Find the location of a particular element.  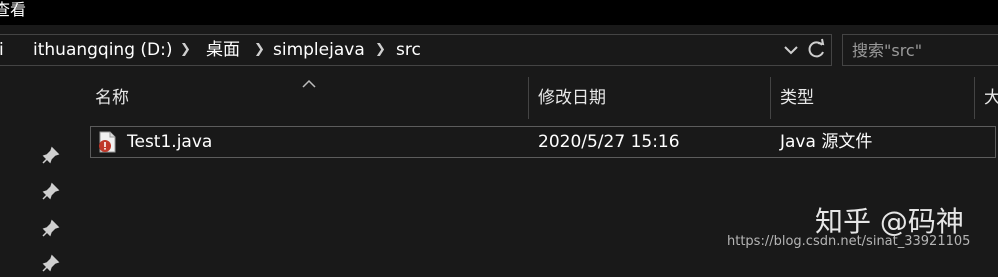

chevron-down-icon is located at coordinates (791, 50).